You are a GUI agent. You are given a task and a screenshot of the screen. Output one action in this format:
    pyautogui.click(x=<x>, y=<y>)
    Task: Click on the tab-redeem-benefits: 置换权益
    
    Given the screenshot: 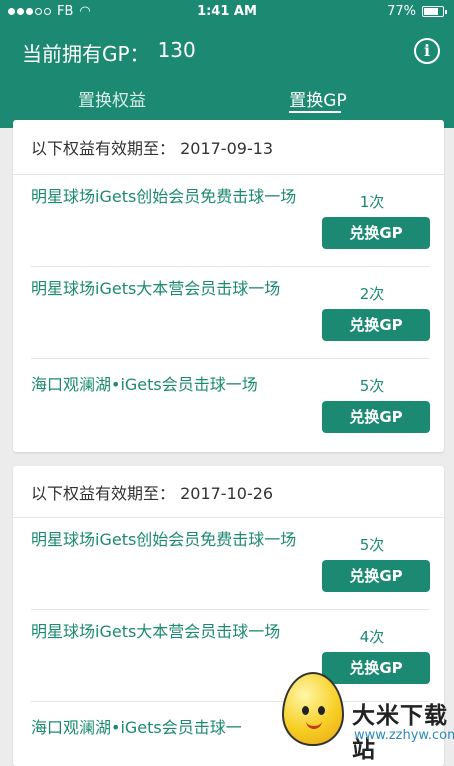 What is the action you would take?
    pyautogui.click(x=112, y=98)
    